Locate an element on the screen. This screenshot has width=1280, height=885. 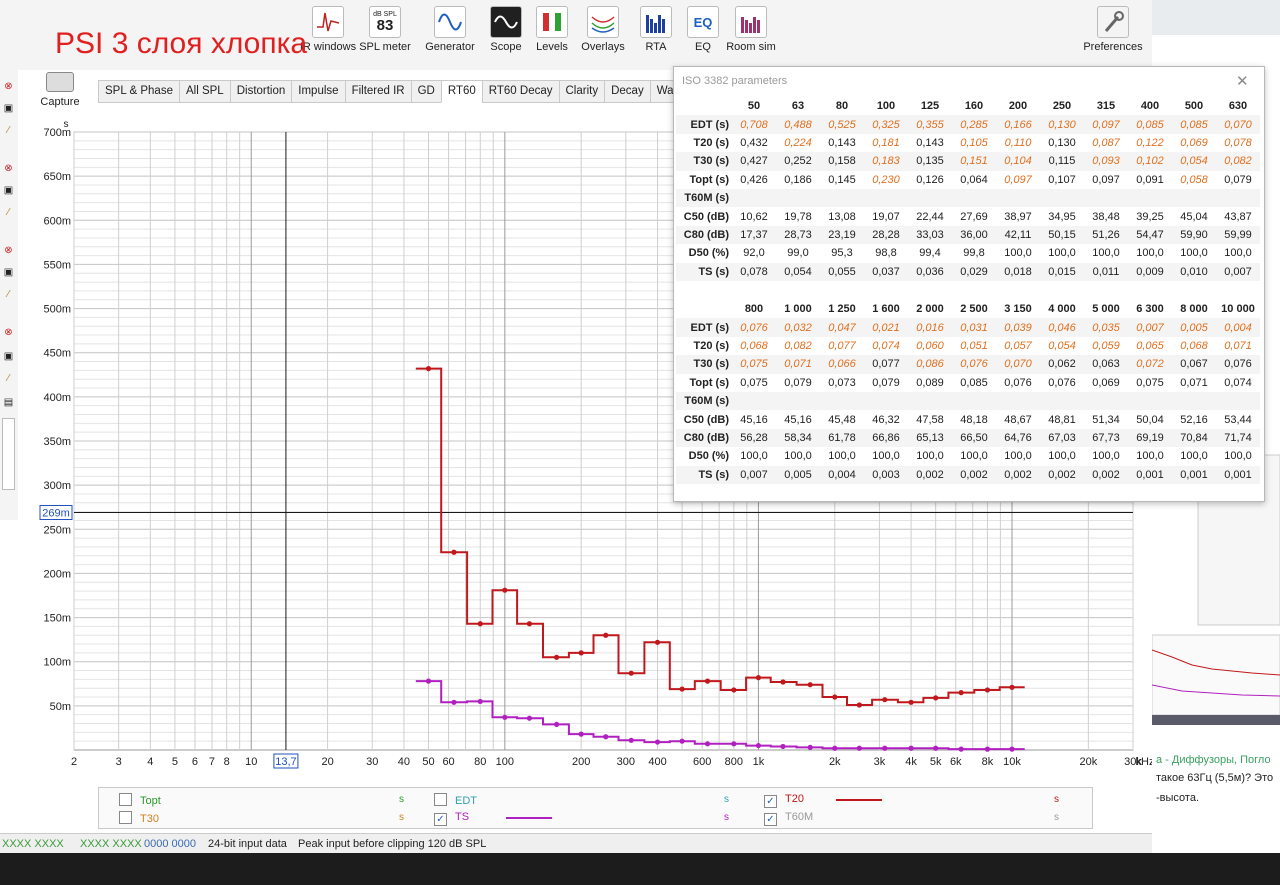
param-value: 42,11 is located at coordinates (1018, 235).